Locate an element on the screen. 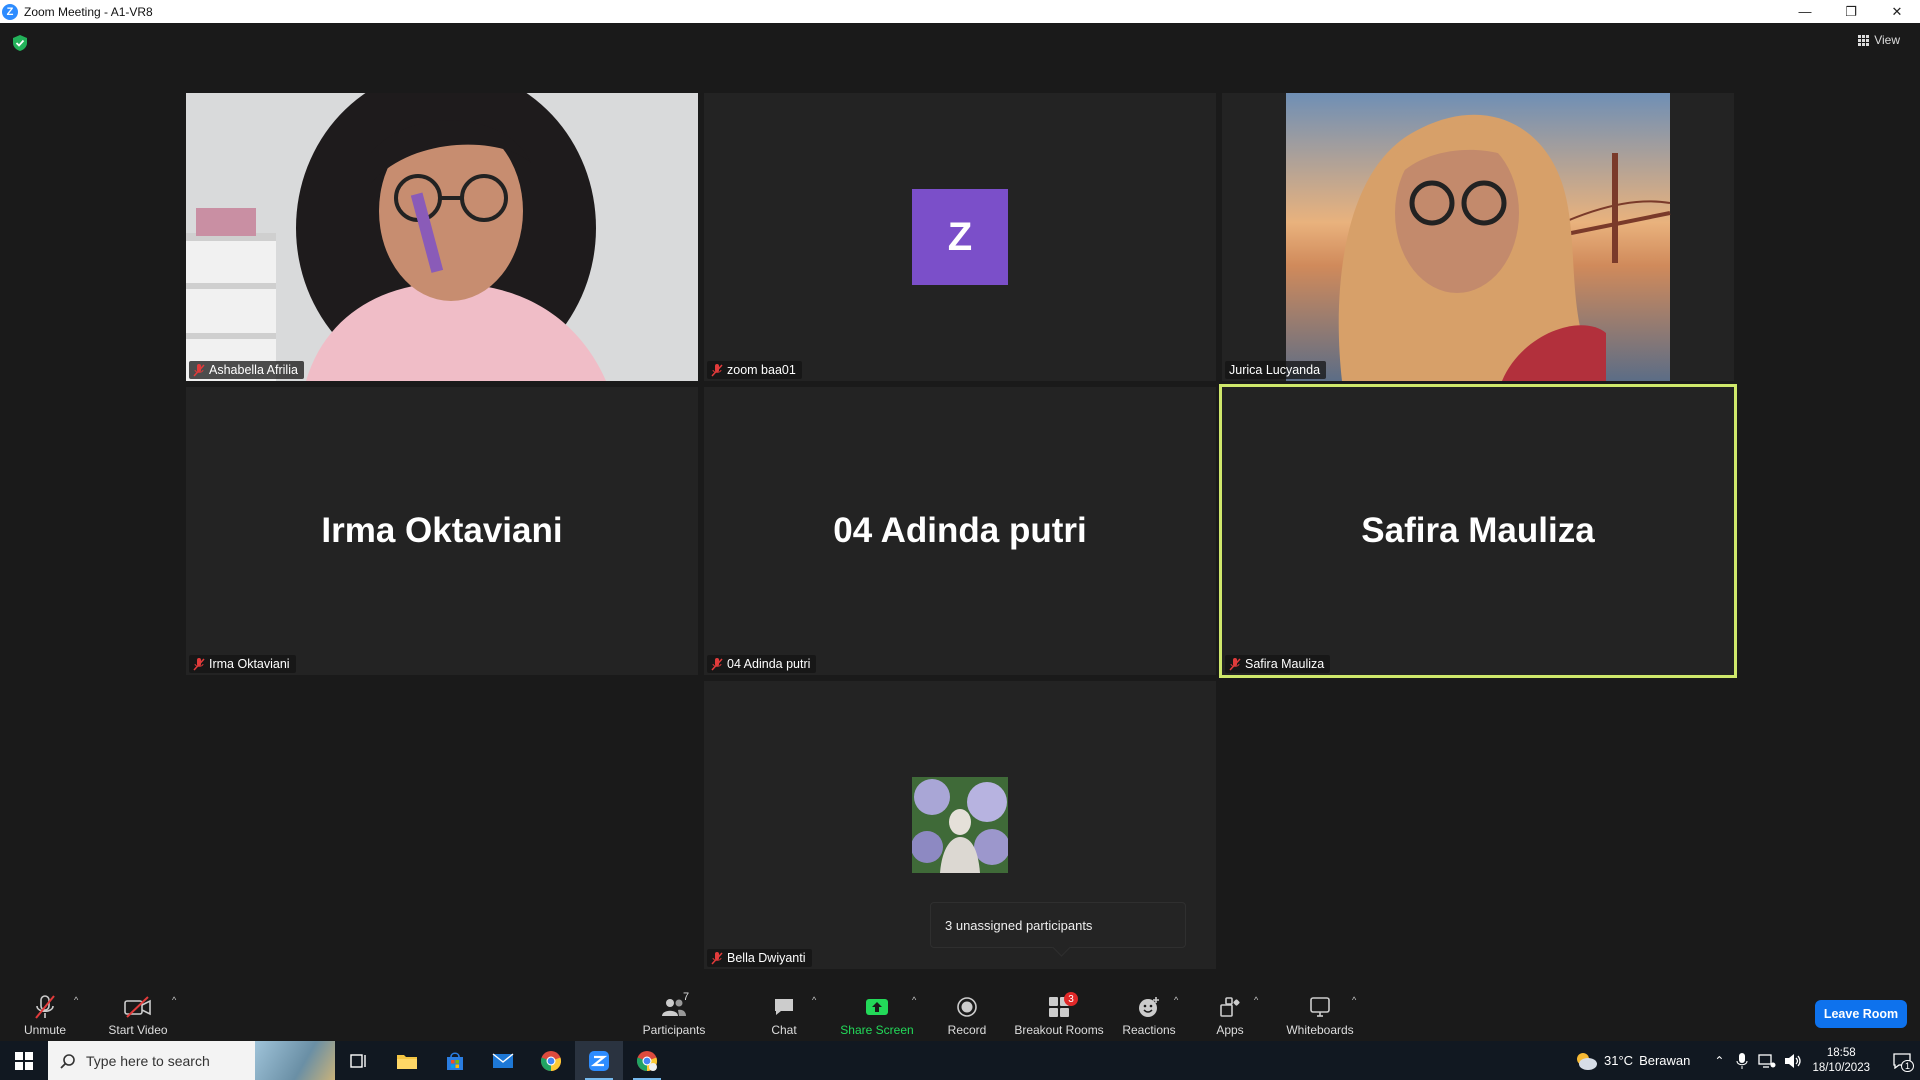 This screenshot has width=1920, height=1080. breakout-rooms-tooltip: 3 unassigned participants is located at coordinates (1058, 925).